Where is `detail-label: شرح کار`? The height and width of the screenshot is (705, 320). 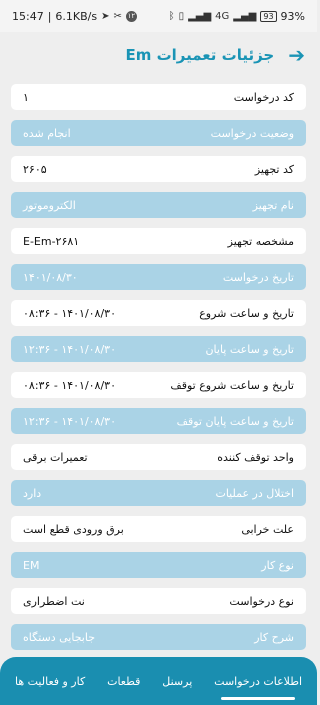
detail-label: شرح کار is located at coordinates (274, 637).